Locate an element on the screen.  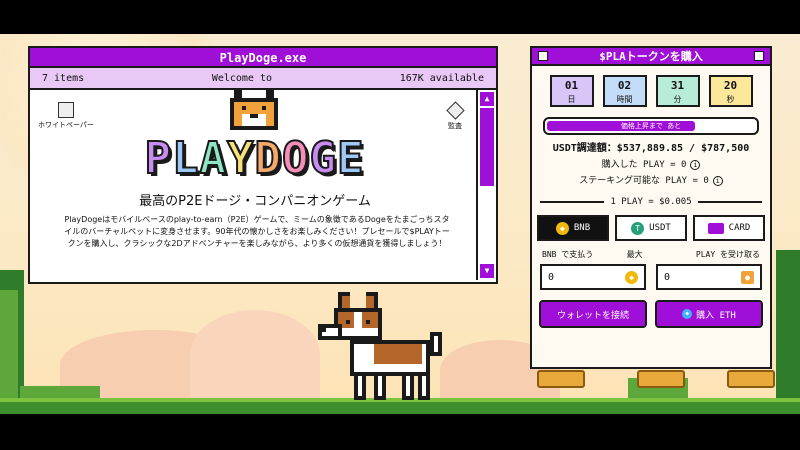
dog-character is located at coordinates (380, 346).